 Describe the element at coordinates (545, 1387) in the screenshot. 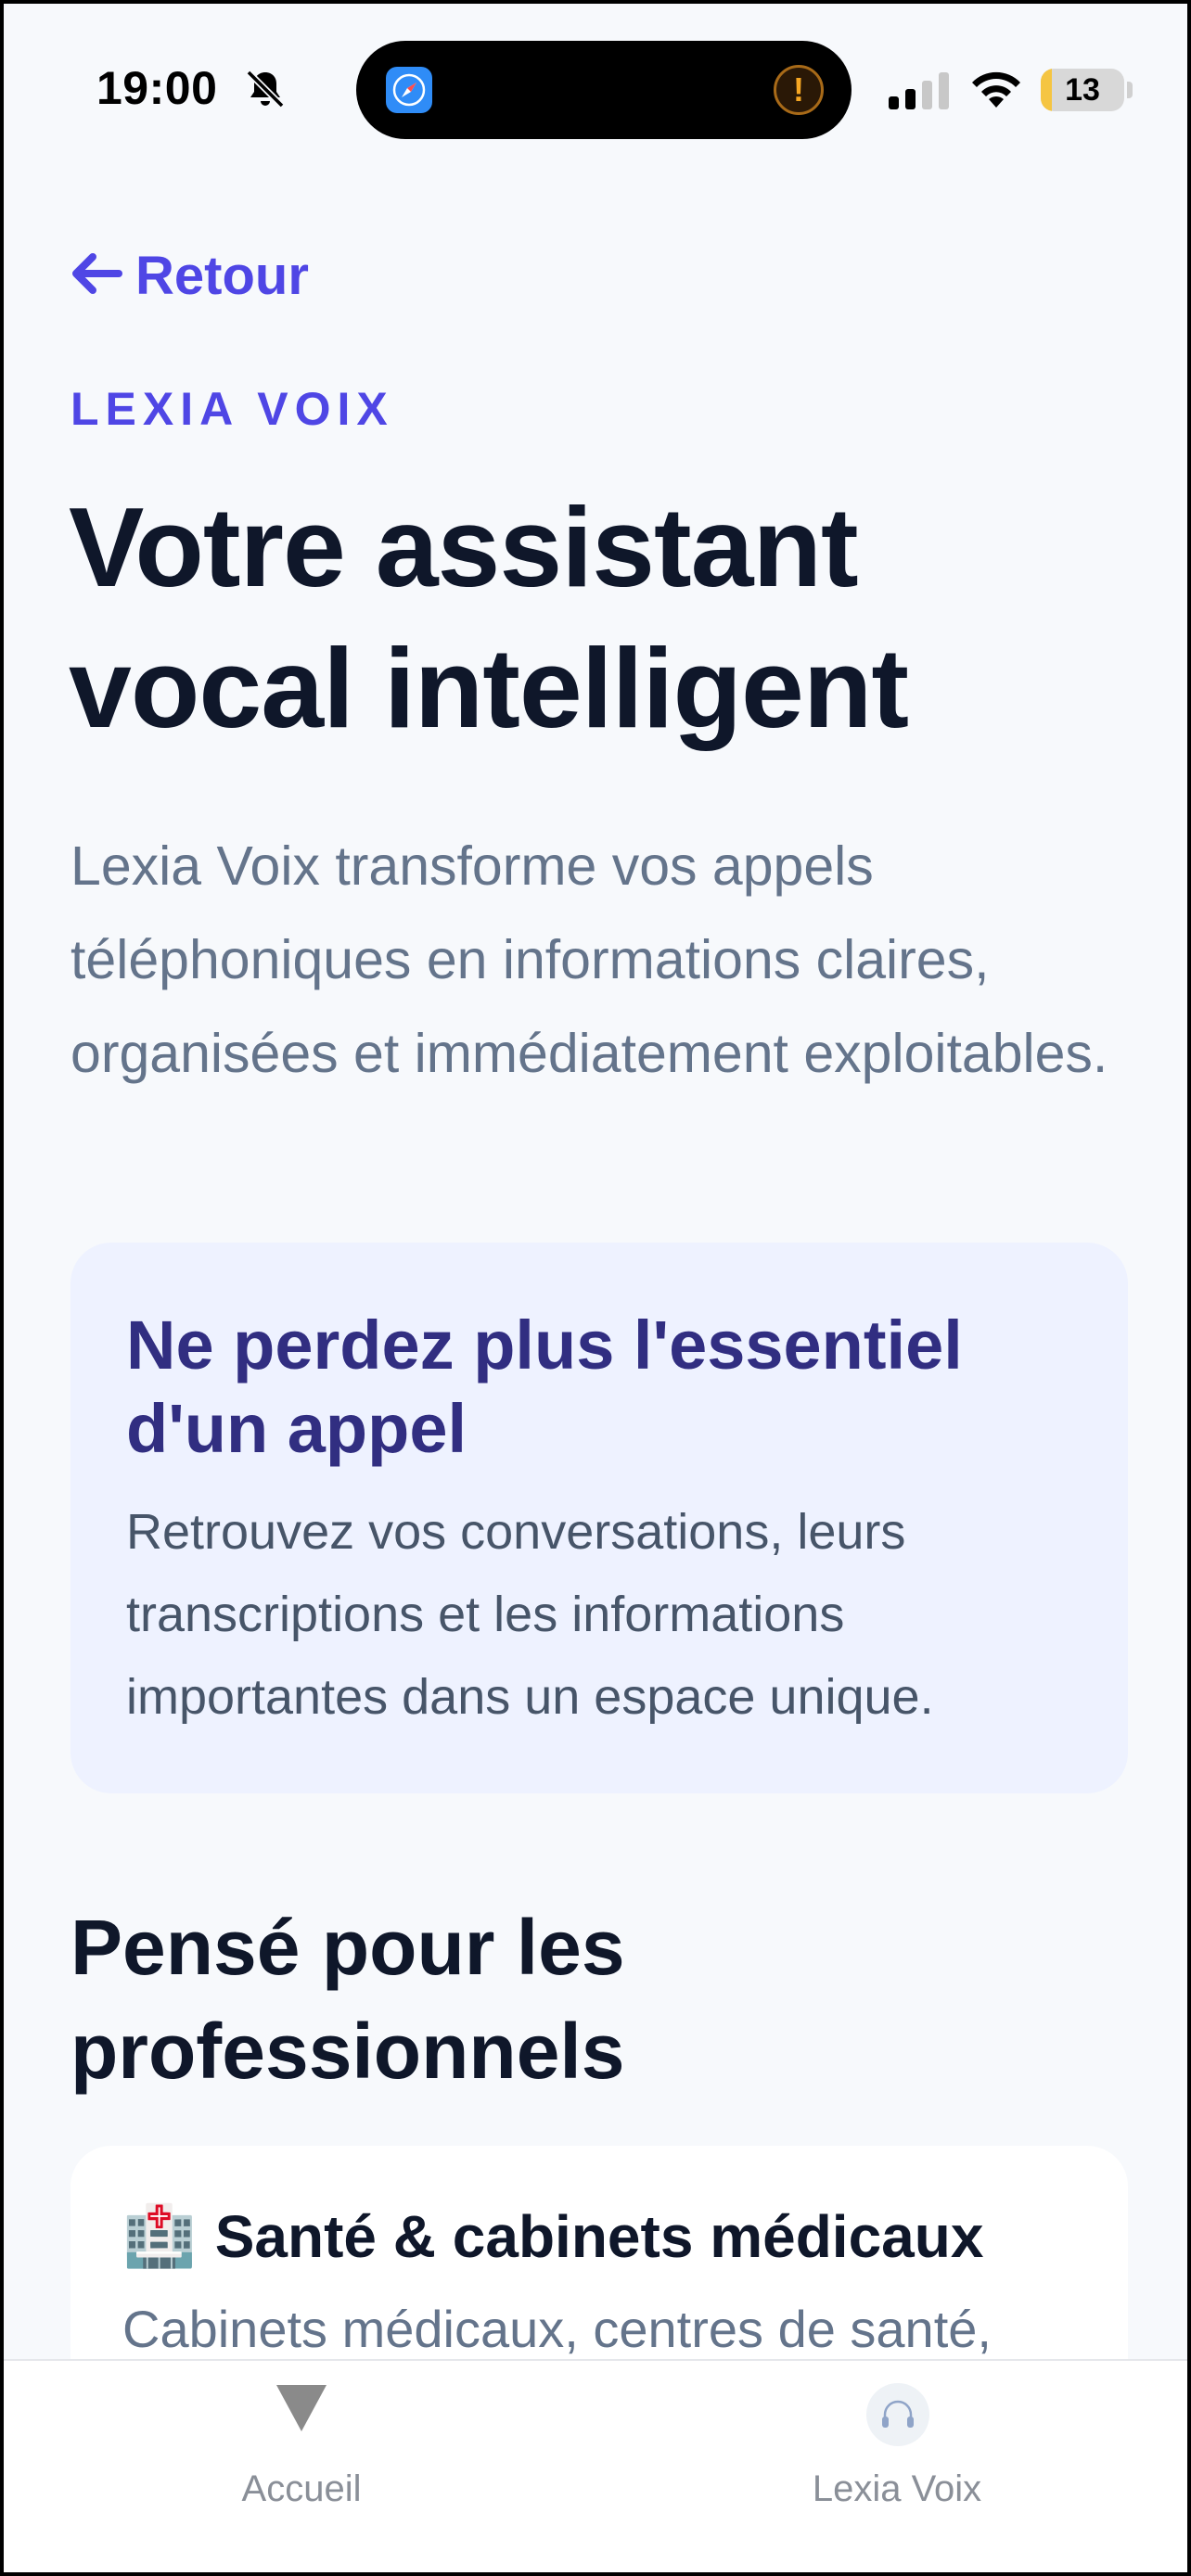

I see `highlight-card-title: Ne perdez plus l'essentiel d'un appel` at that location.